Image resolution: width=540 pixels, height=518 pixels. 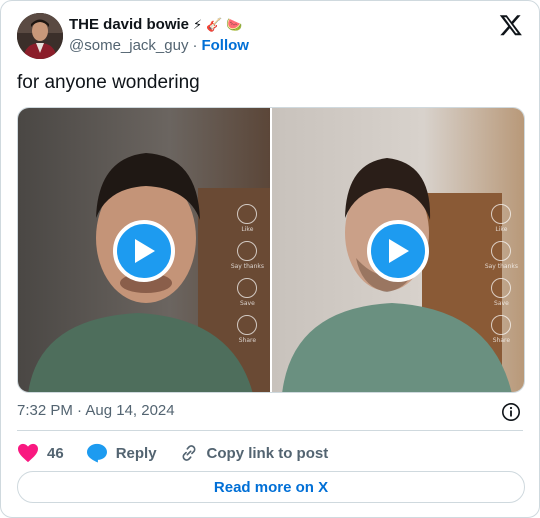 What do you see at coordinates (267, 453) in the screenshot?
I see `copy-link-label: Copy link to post` at bounding box center [267, 453].